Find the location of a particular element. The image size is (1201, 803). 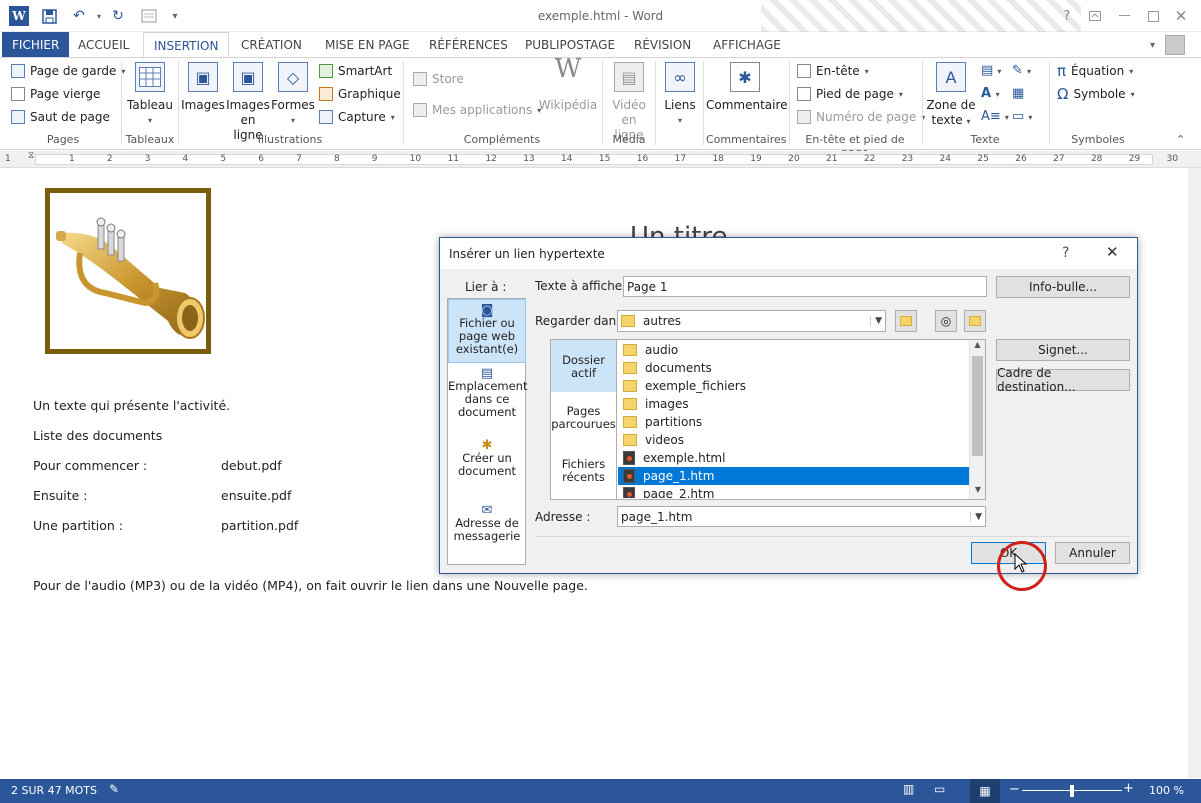

tab-view: AFFICHAGE is located at coordinates (747, 44).